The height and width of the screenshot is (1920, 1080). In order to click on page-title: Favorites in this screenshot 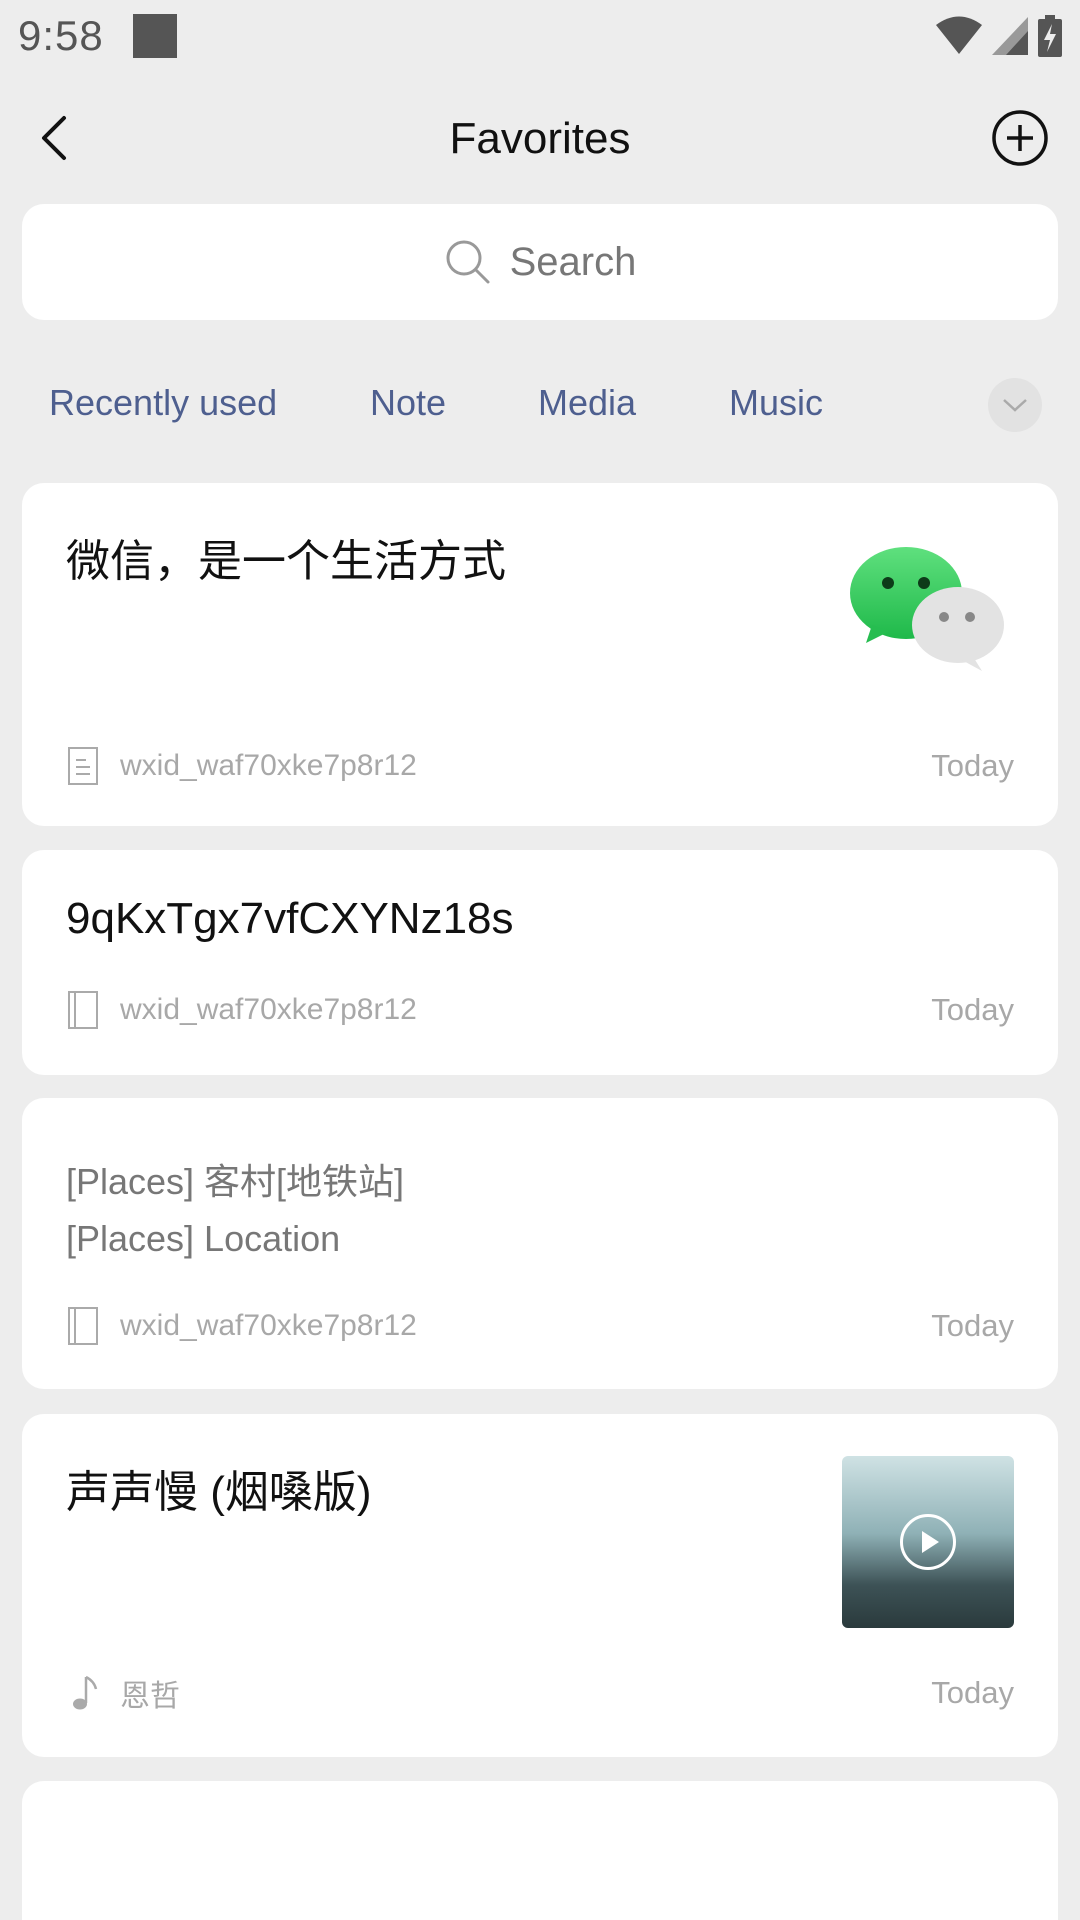, I will do `click(540, 138)`.